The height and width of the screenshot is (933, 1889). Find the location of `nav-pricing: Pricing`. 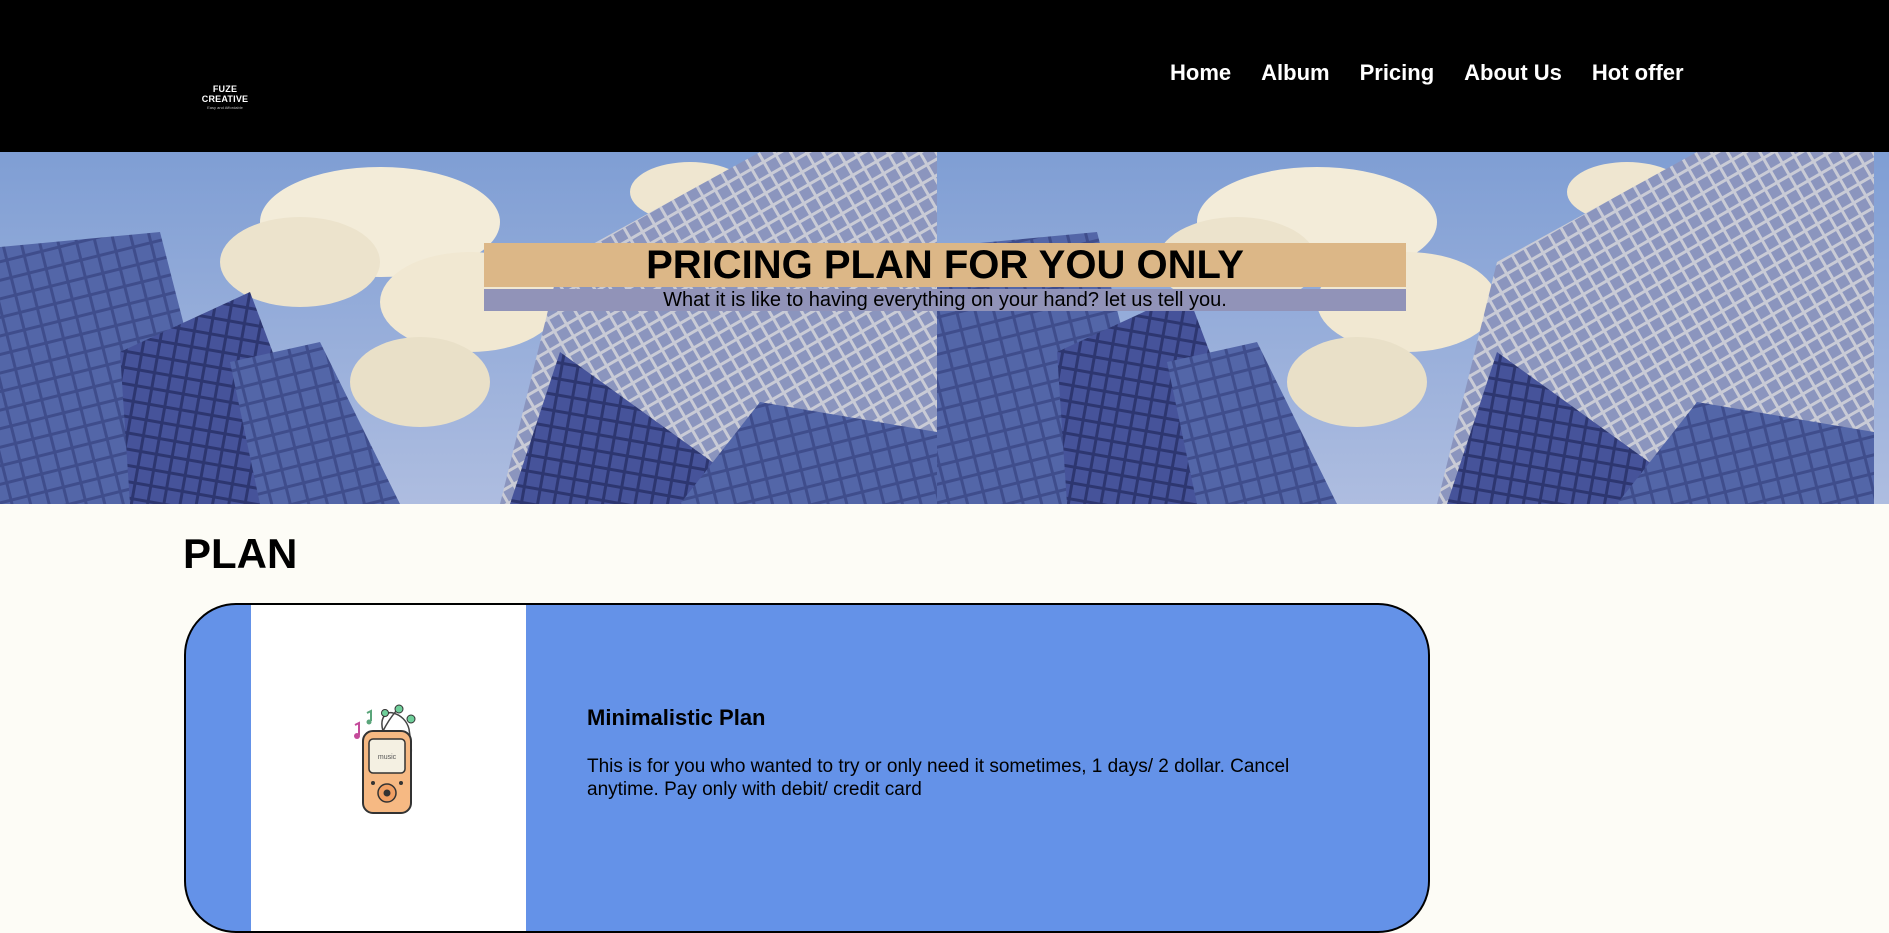

nav-pricing: Pricing is located at coordinates (1397, 73).